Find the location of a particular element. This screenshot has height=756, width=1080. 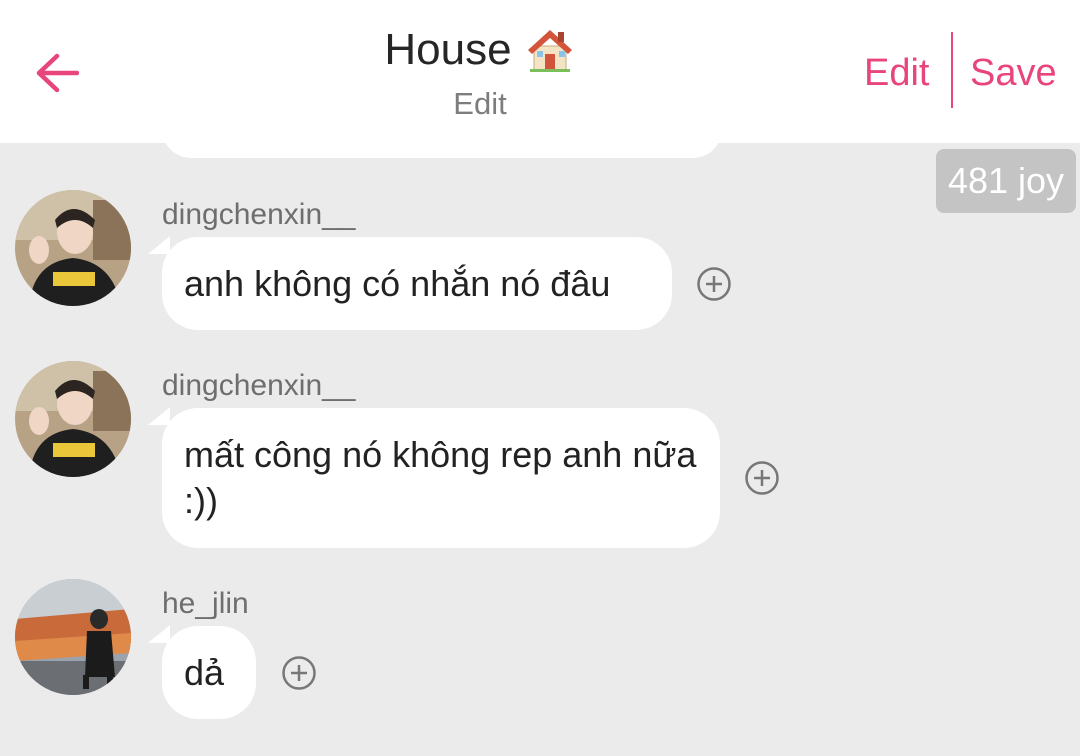

save-button: Save is located at coordinates (1013, 73).